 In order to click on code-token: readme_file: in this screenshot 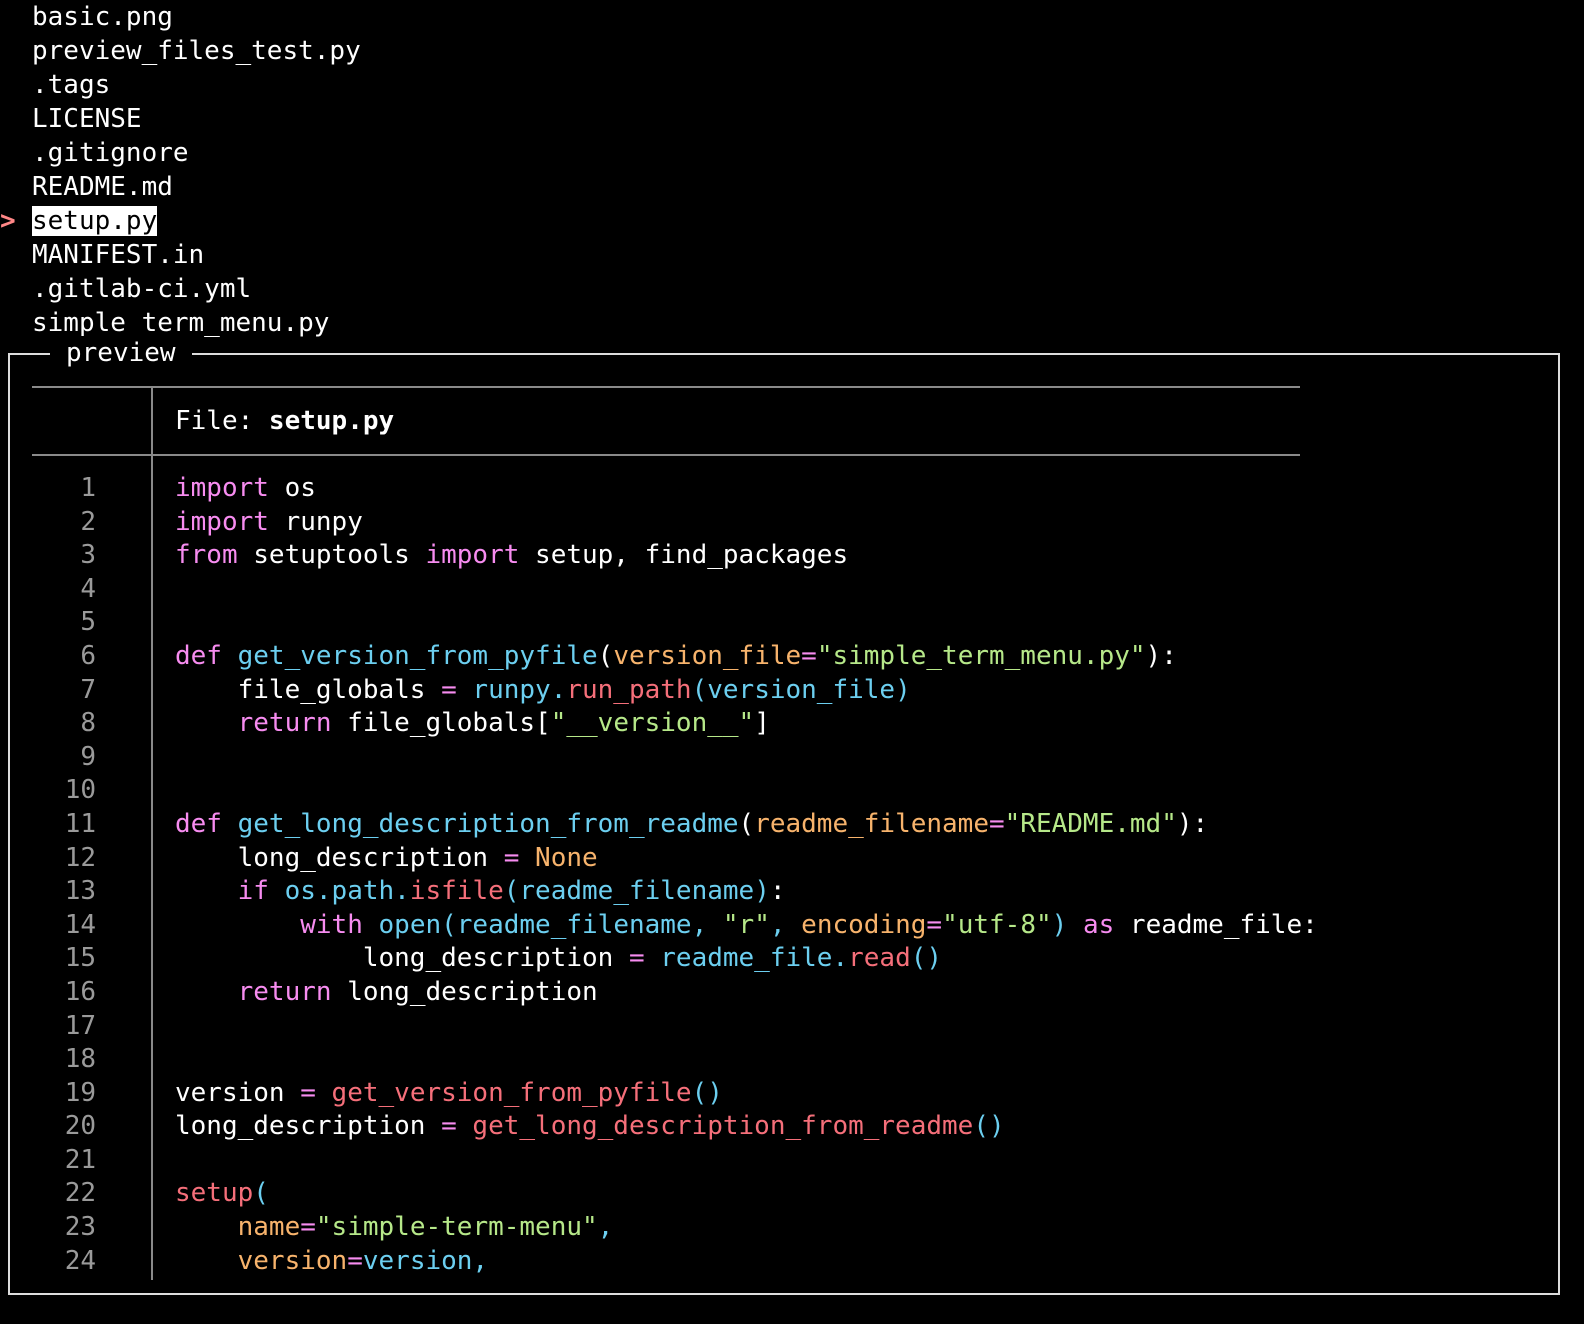, I will do `click(1216, 924)`.